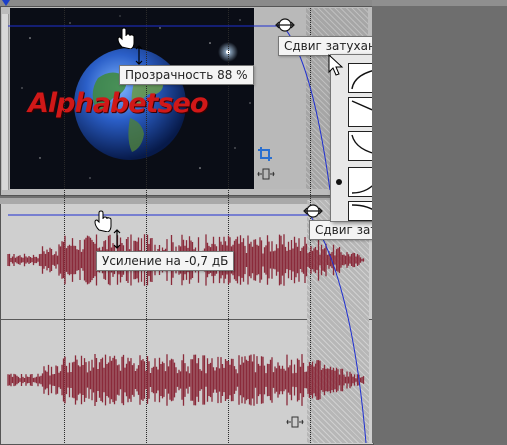  I want to click on video-fade-handle-icon, so click(285, 25).